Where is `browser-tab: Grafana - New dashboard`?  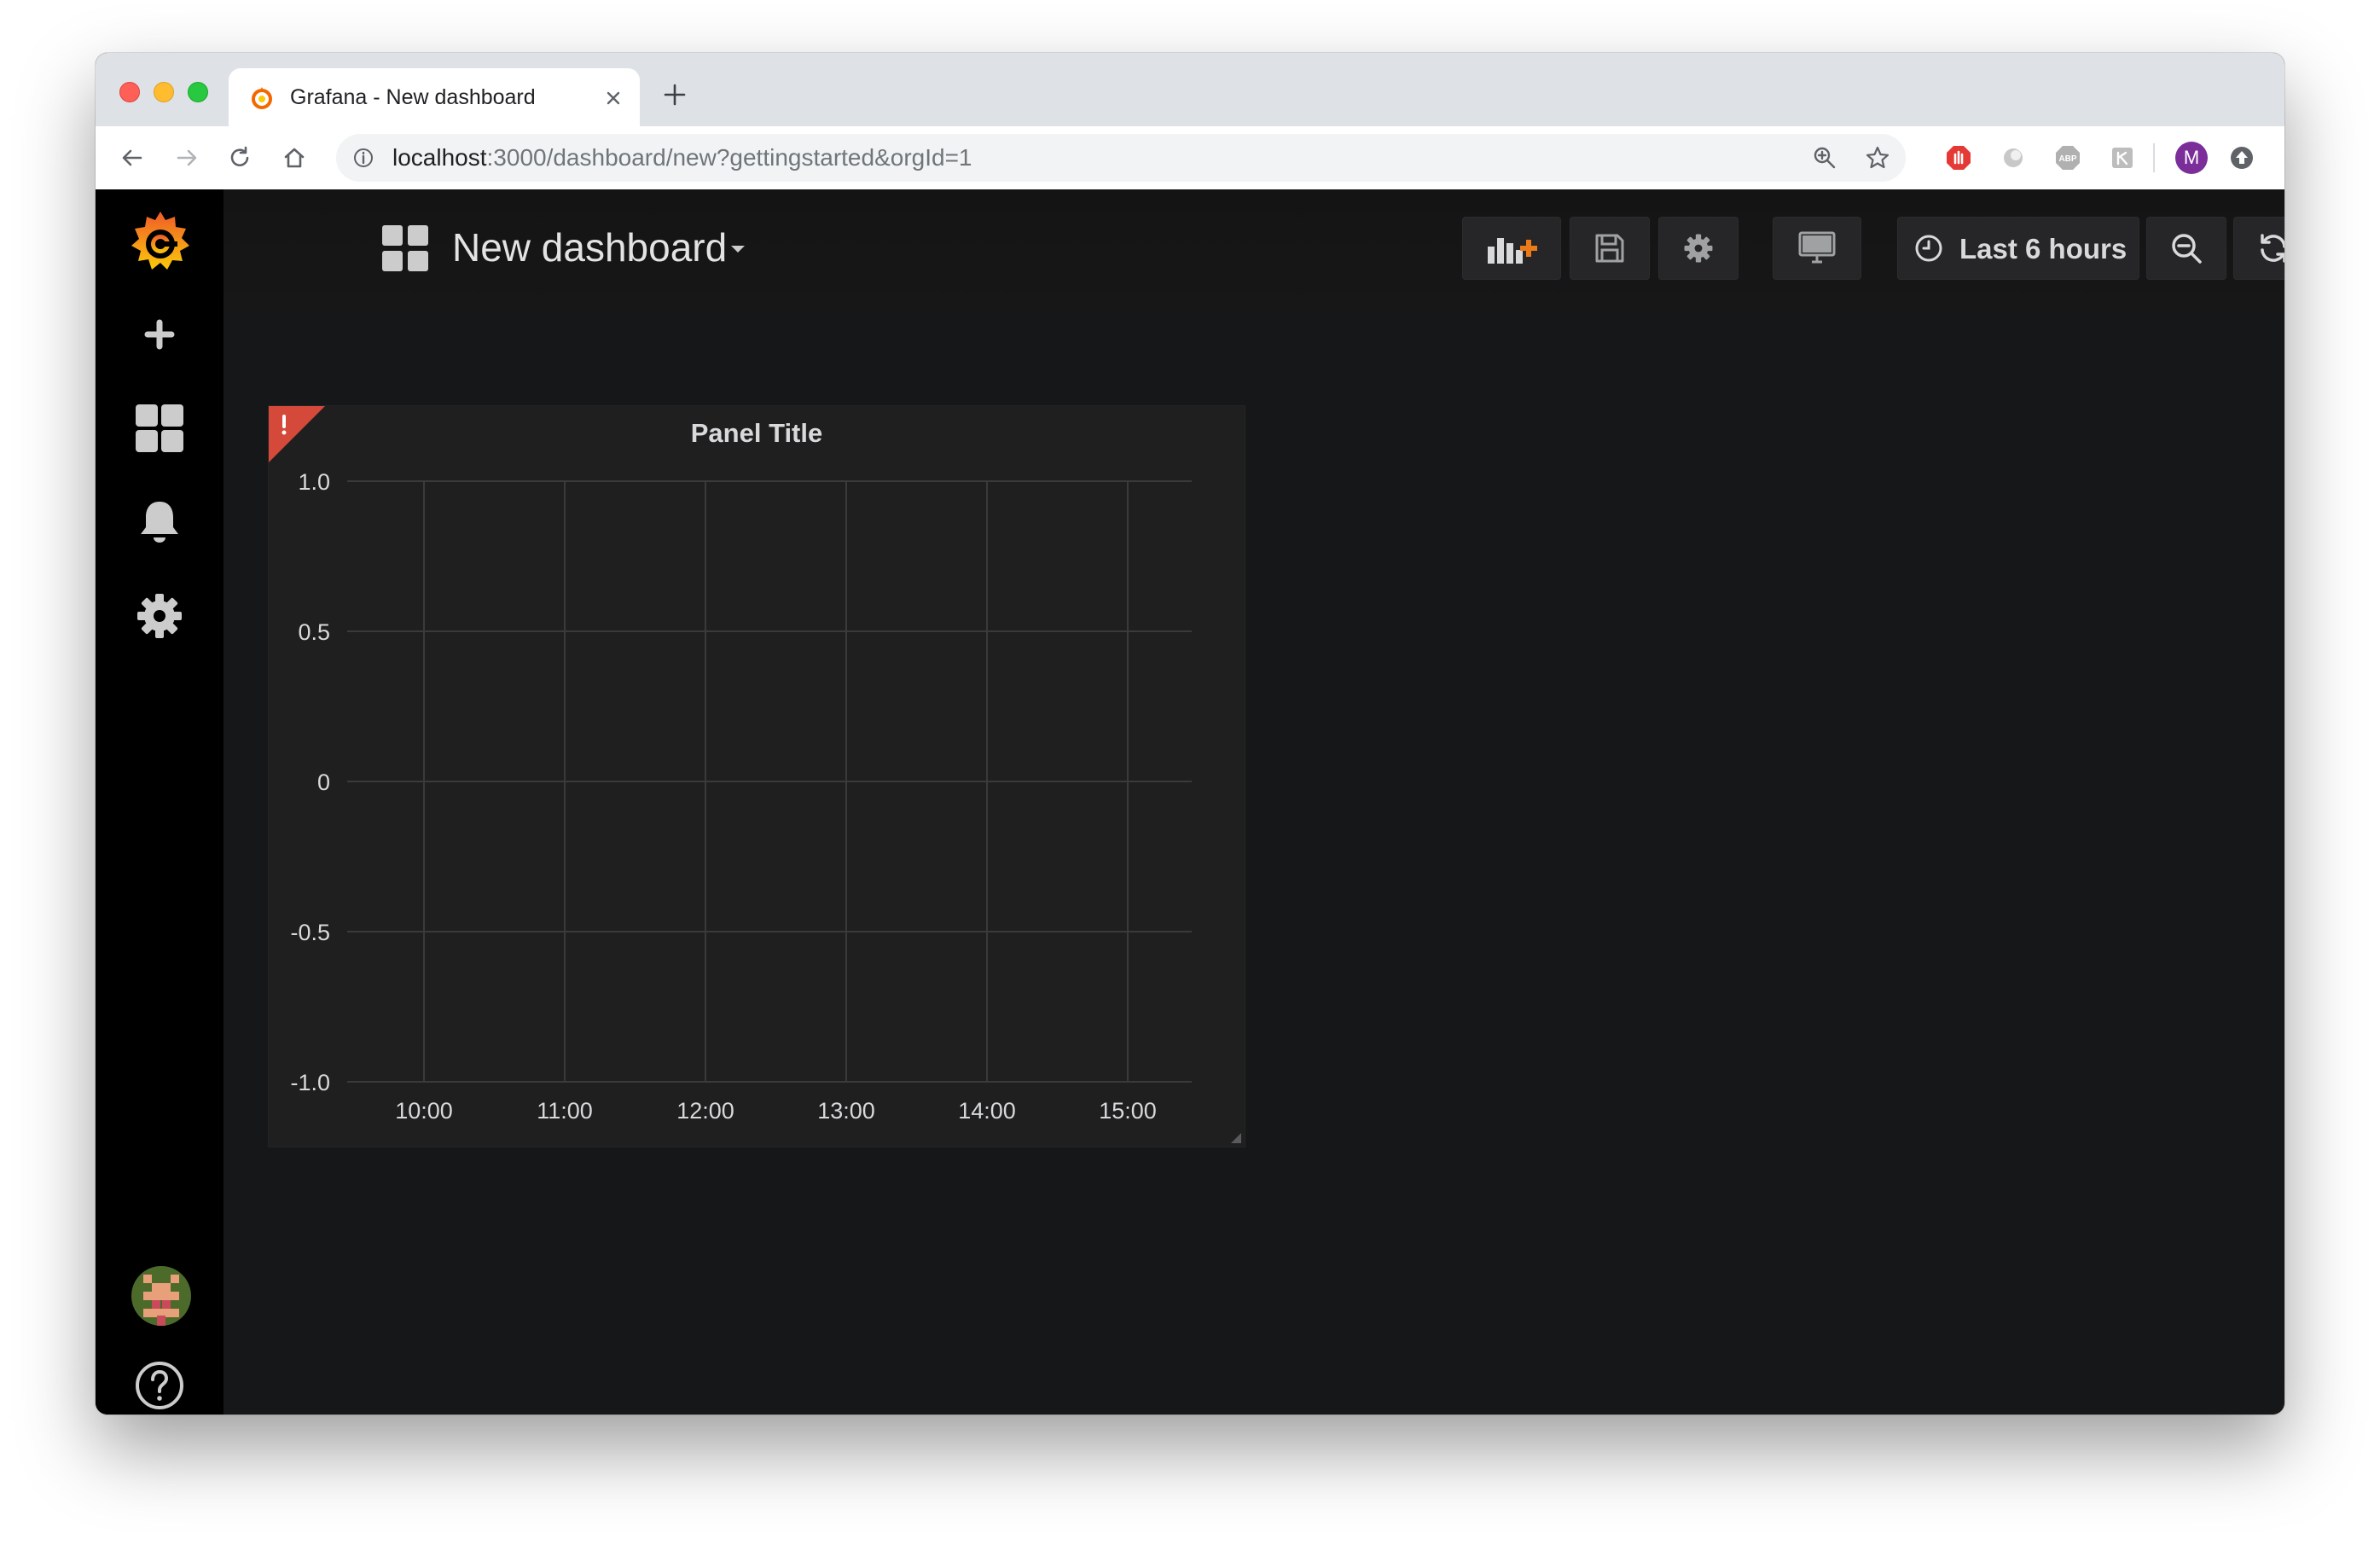 browser-tab: Grafana - New dashboard is located at coordinates (434, 97).